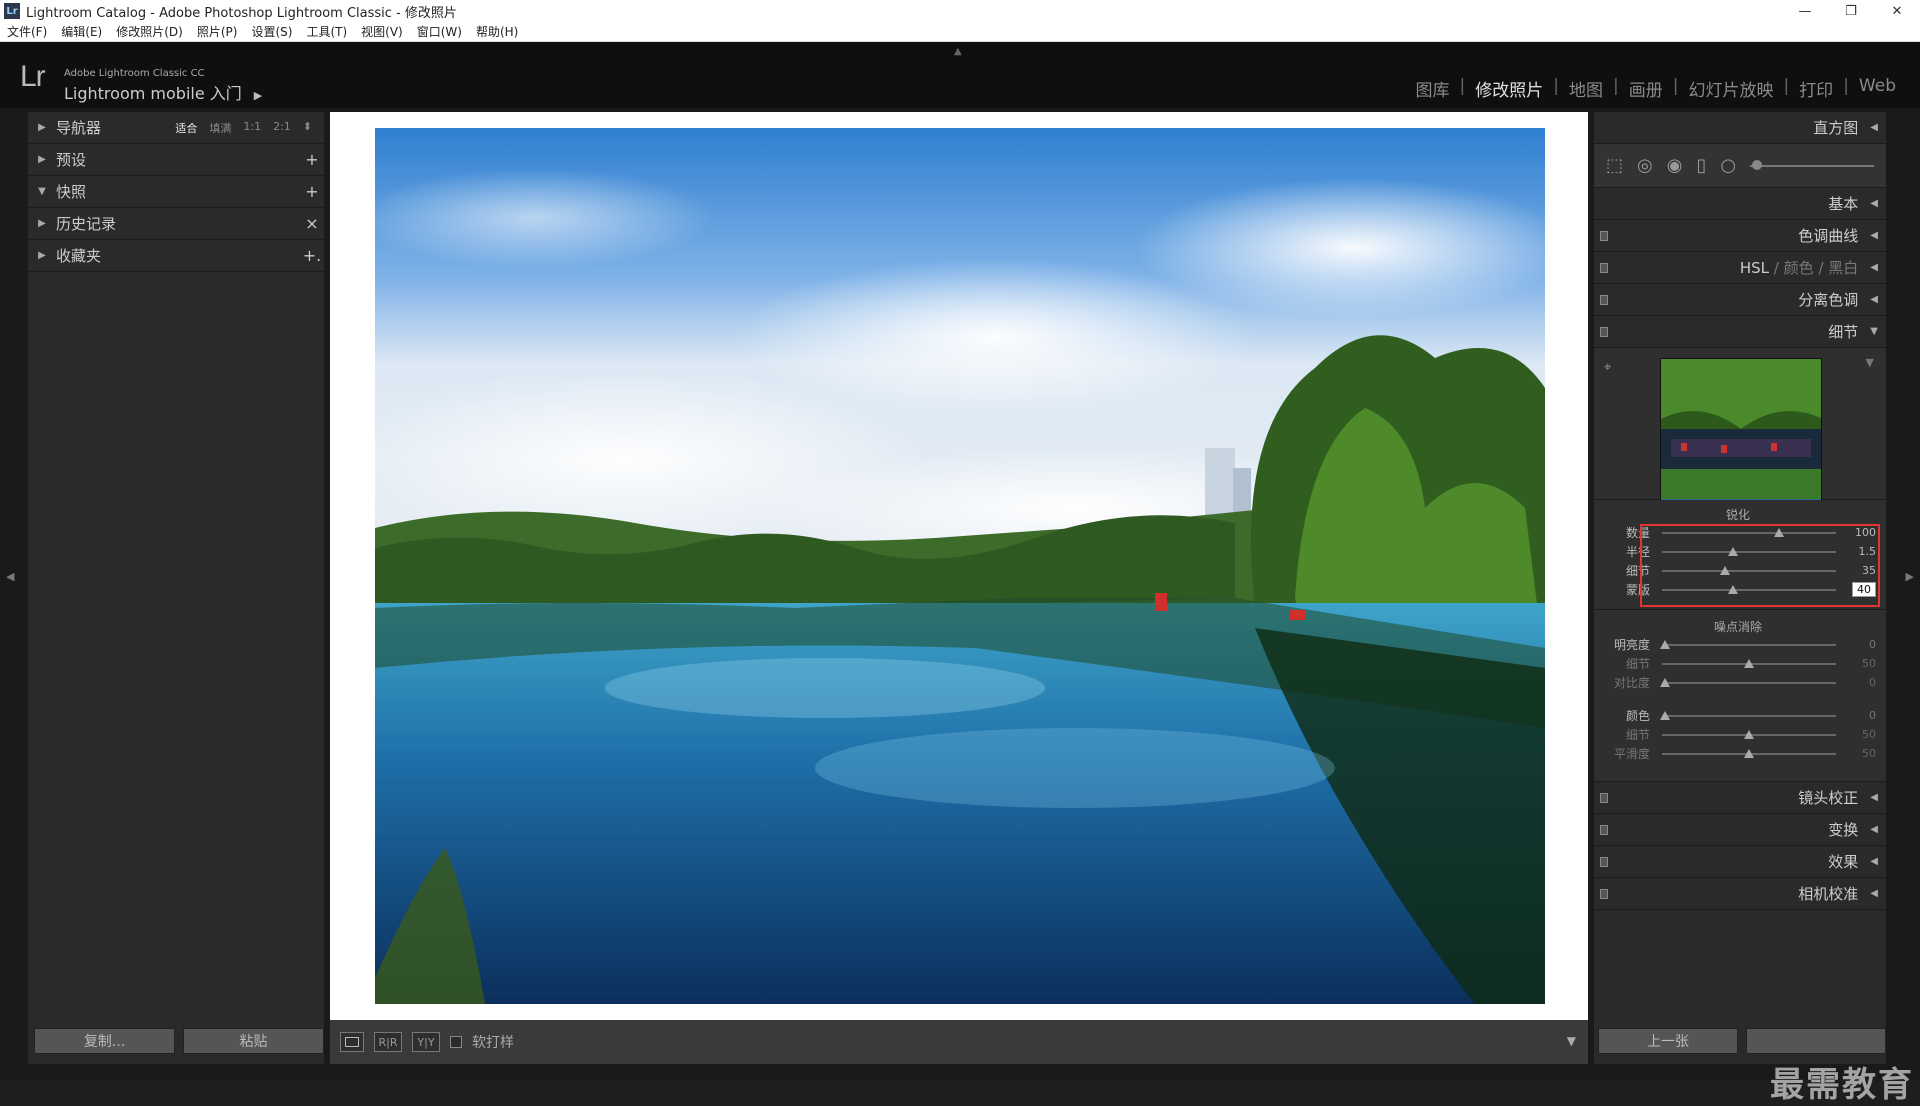 The height and width of the screenshot is (1106, 1920). I want to click on spot-removal-icon: ◎, so click(1645, 165).